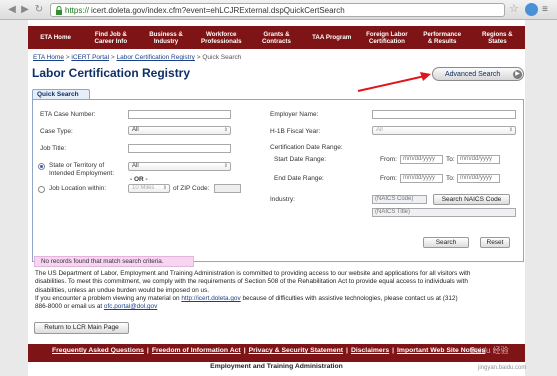 The width and height of the screenshot is (557, 376). What do you see at coordinates (514, 9) in the screenshot?
I see `bookmark-star-icon: ☆` at bounding box center [514, 9].